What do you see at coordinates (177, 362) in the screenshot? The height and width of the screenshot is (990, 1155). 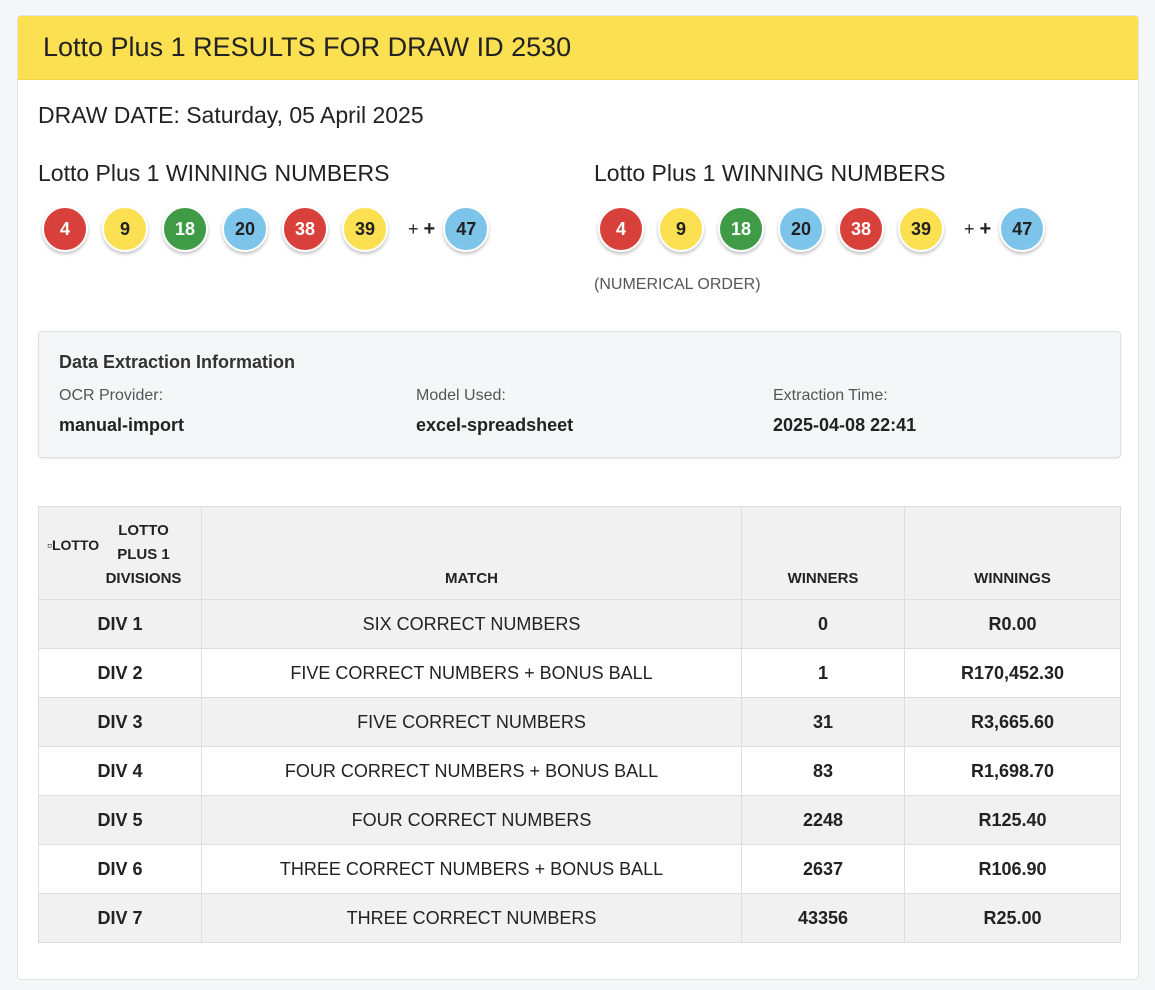 I see `extraction-title: Data Extraction Information` at bounding box center [177, 362].